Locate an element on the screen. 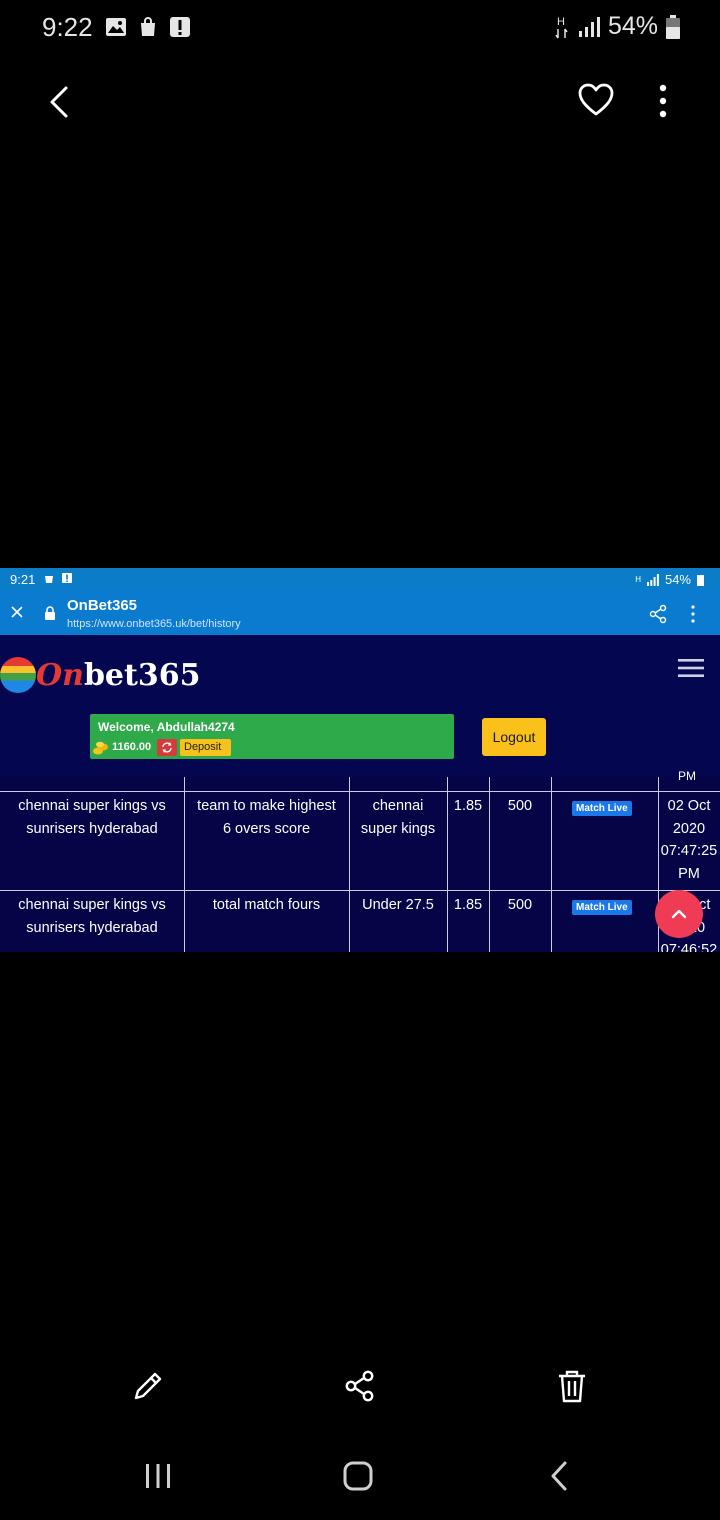  selection-cell: Under 27.5 is located at coordinates (398, 905).